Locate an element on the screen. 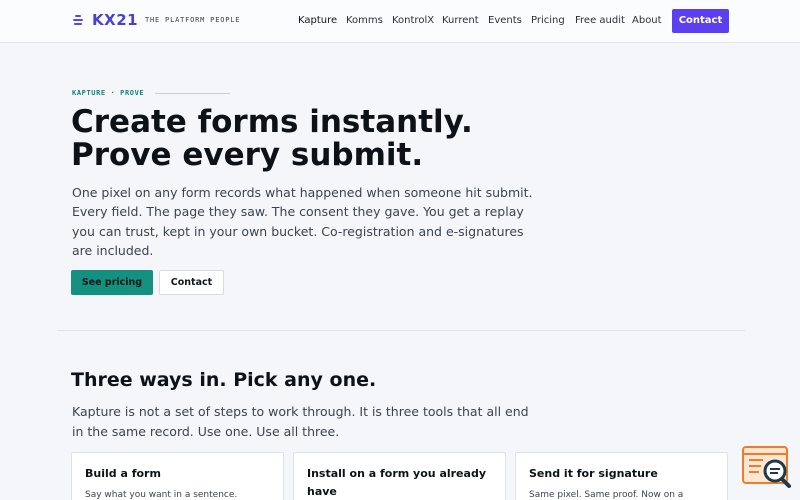 Image resolution: width=800 pixels, height=500 pixels. hero-title-line-1: Create forms instantly. is located at coordinates (272, 122).